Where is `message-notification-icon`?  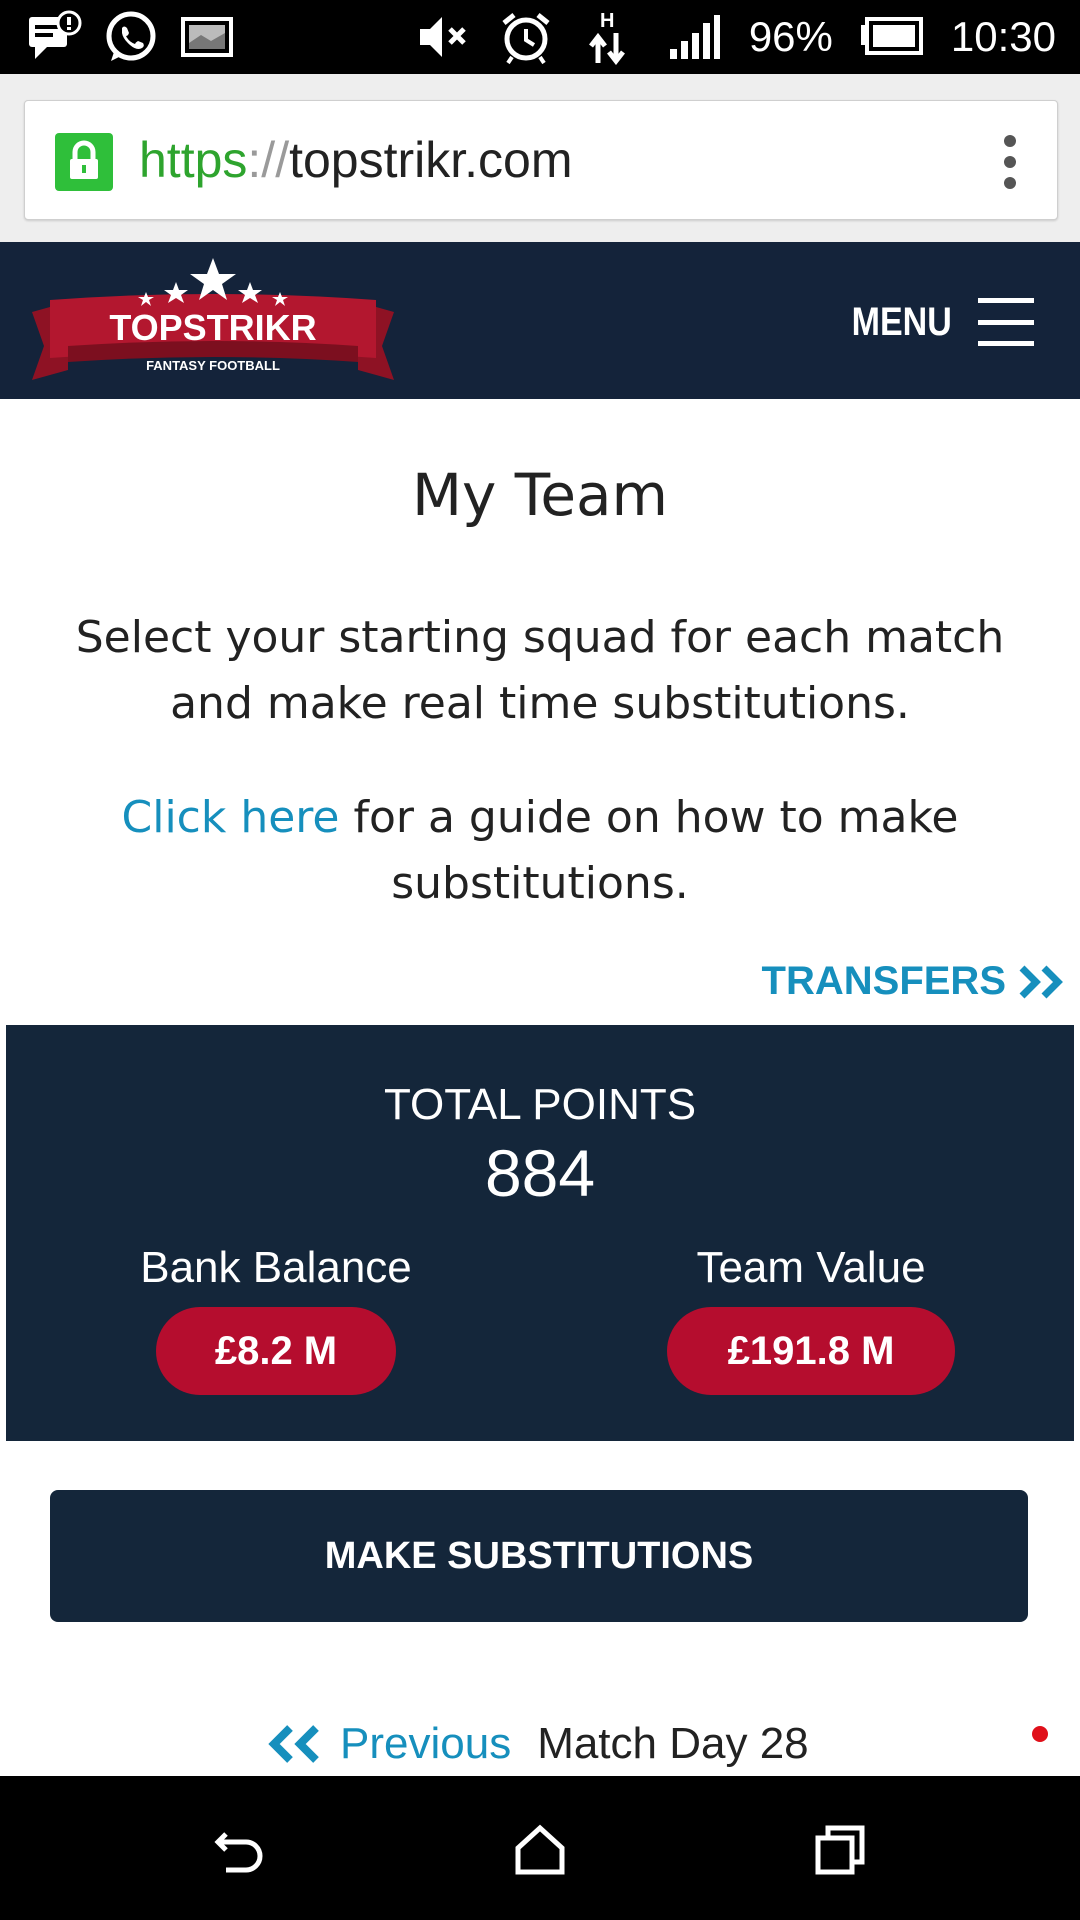 message-notification-icon is located at coordinates (55, 37).